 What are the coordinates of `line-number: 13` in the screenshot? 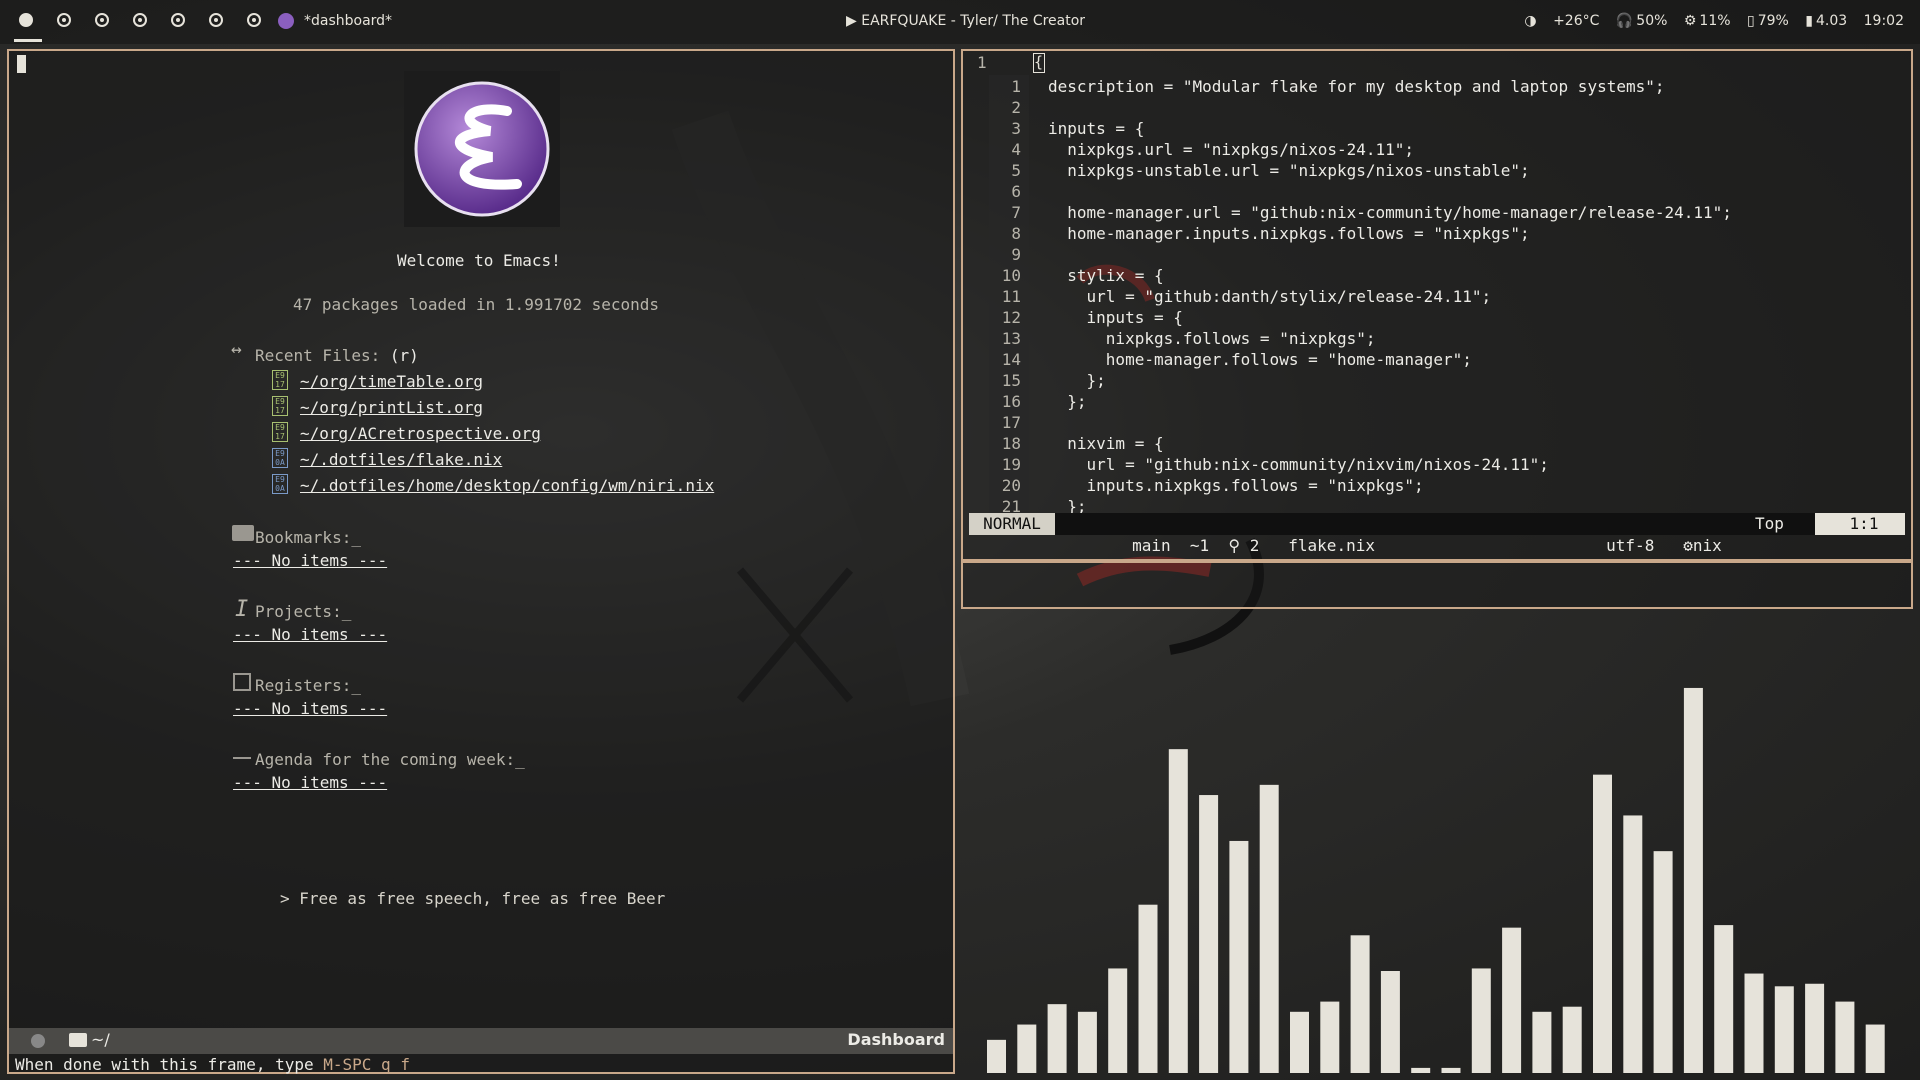 It's located at (1011, 338).